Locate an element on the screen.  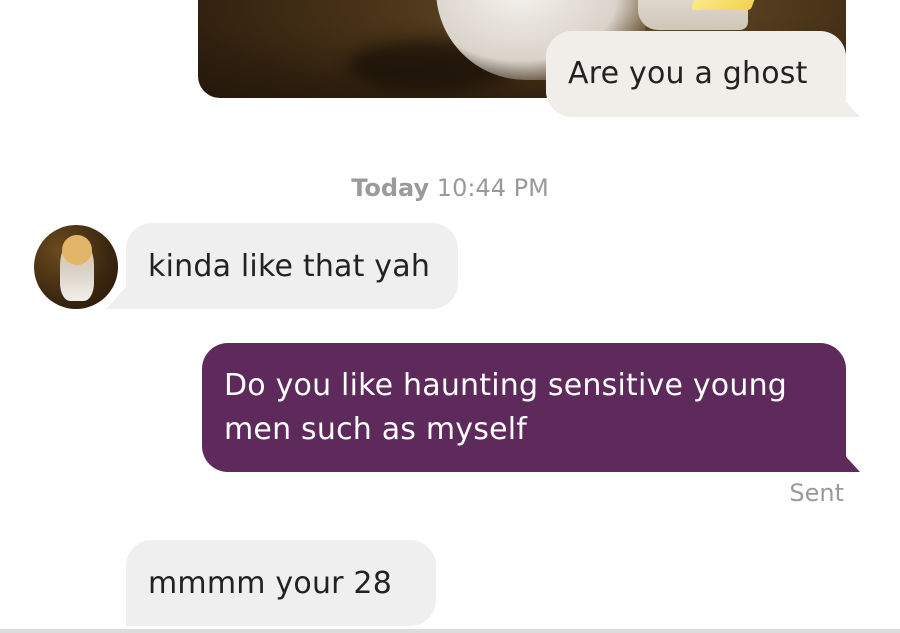
avatar-hair is located at coordinates (77, 250).